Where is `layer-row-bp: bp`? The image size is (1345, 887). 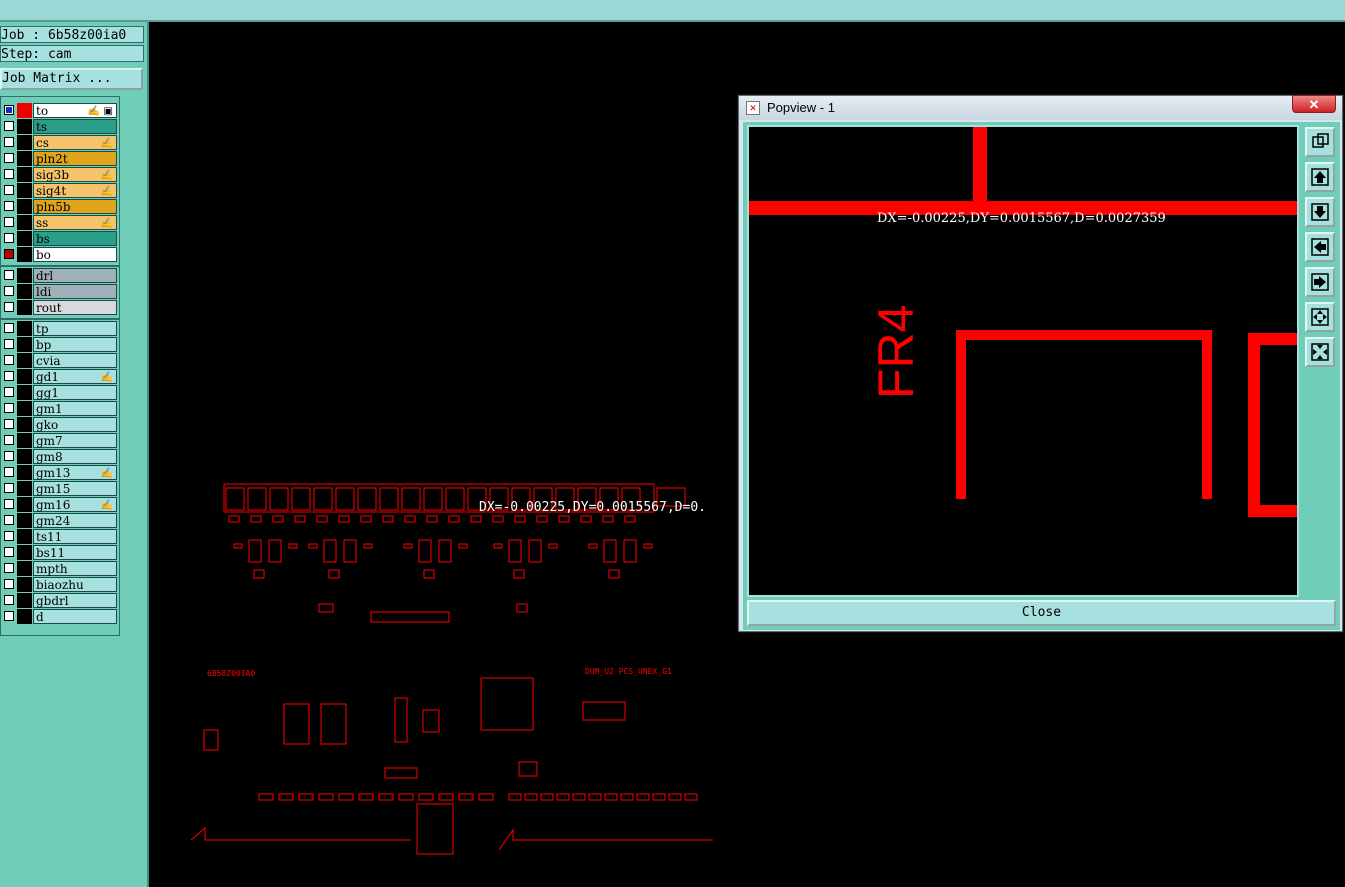 layer-row-bp: bp is located at coordinates (60, 344).